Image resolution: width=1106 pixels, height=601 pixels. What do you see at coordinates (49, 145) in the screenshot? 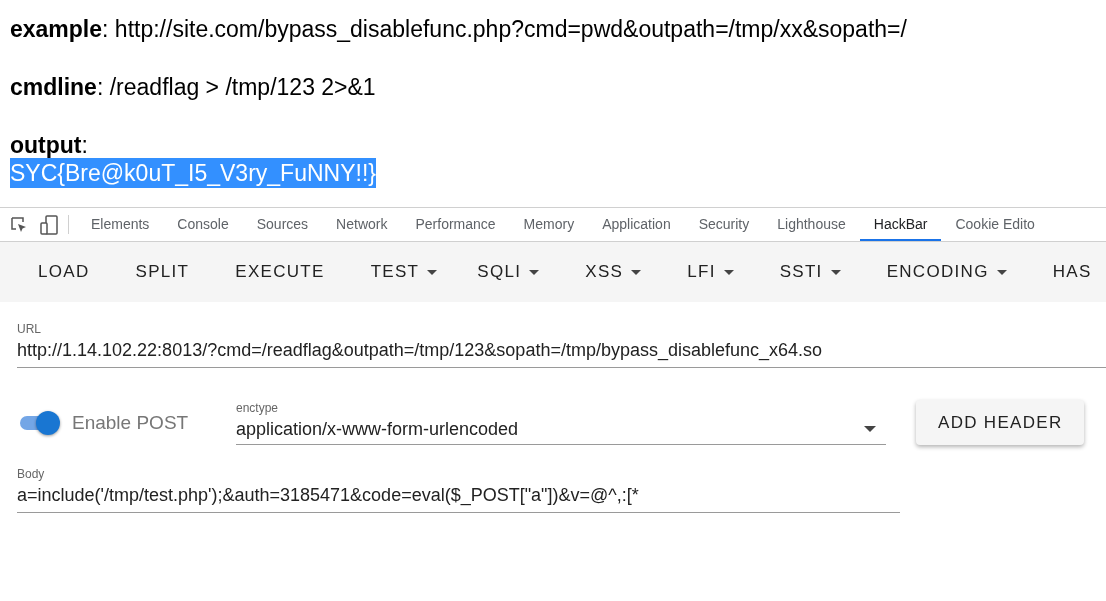
I see `text-line: output:` at bounding box center [49, 145].